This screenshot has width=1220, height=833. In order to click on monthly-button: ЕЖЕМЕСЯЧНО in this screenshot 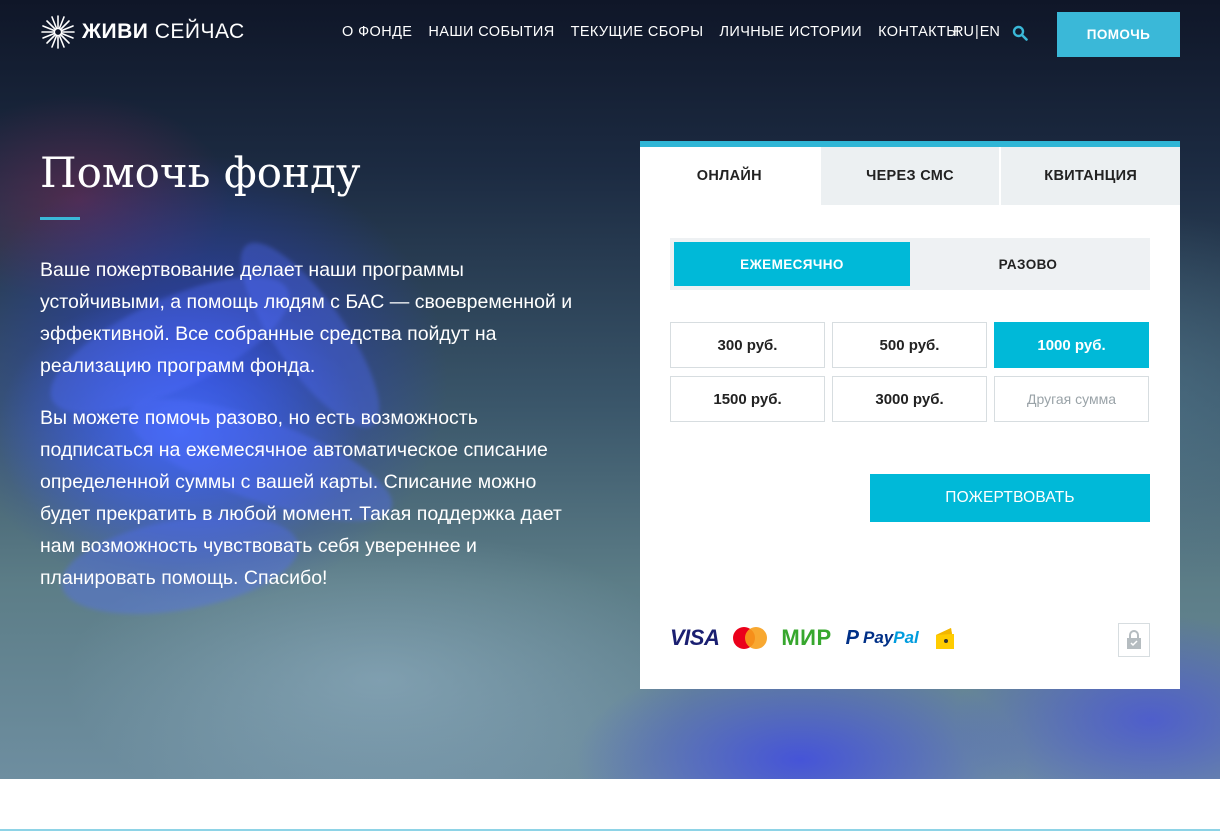, I will do `click(792, 264)`.